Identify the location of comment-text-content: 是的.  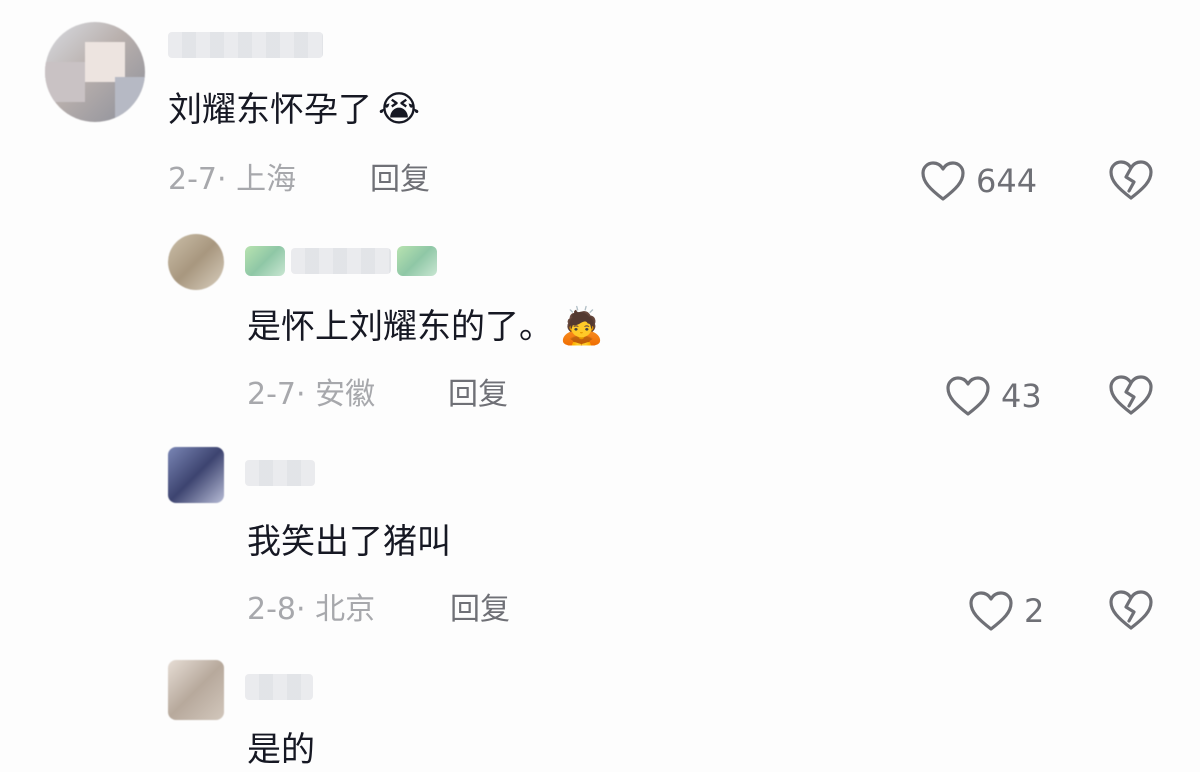
(281, 750).